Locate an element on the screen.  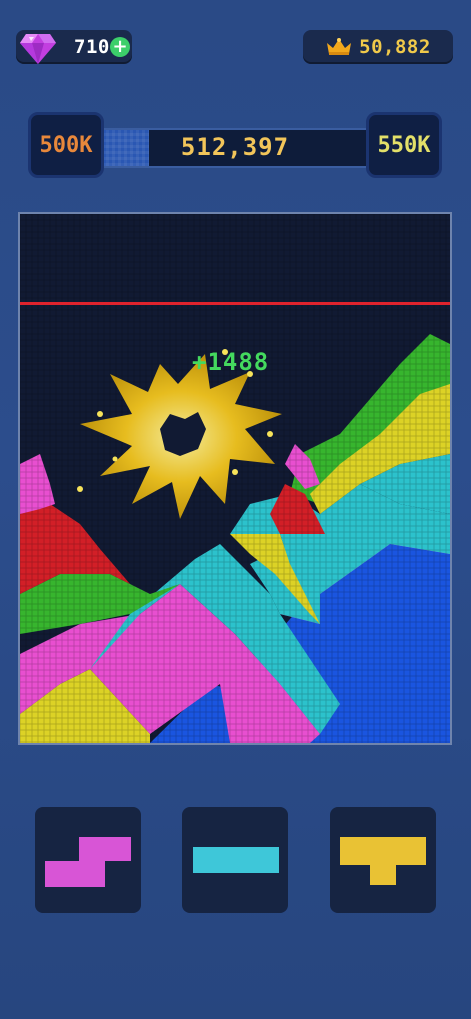
gem-icon is located at coordinates (38, 49).